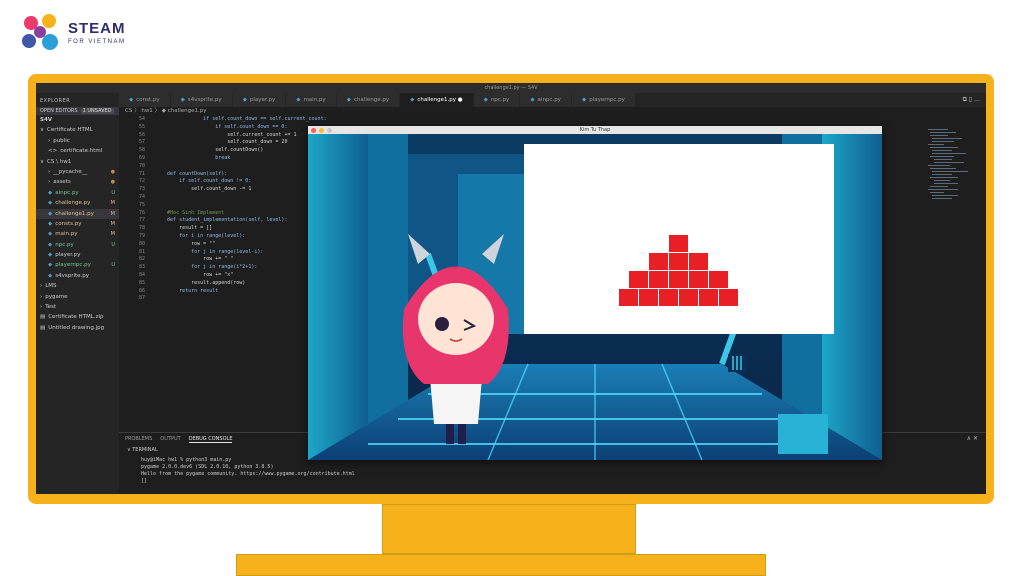 The height and width of the screenshot is (576, 1024). I want to click on sidebar-item-label: Test, so click(51, 307).